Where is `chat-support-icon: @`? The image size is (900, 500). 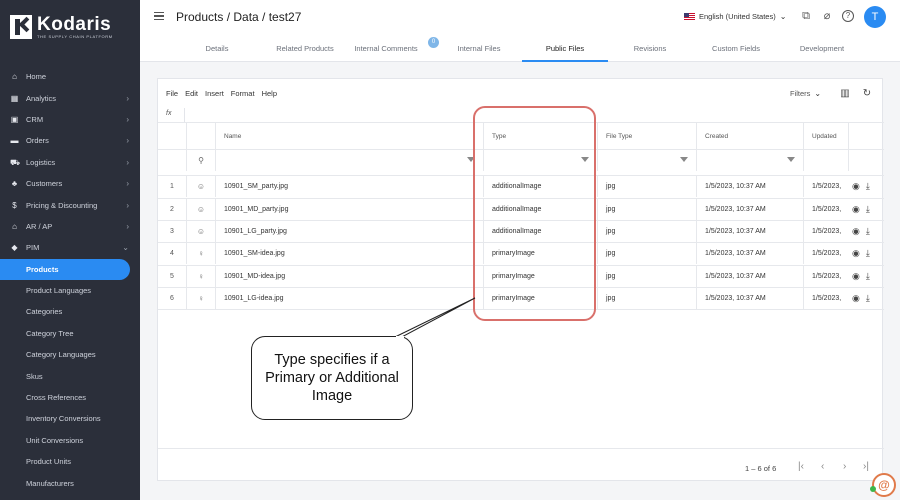 chat-support-icon: @ is located at coordinates (884, 485).